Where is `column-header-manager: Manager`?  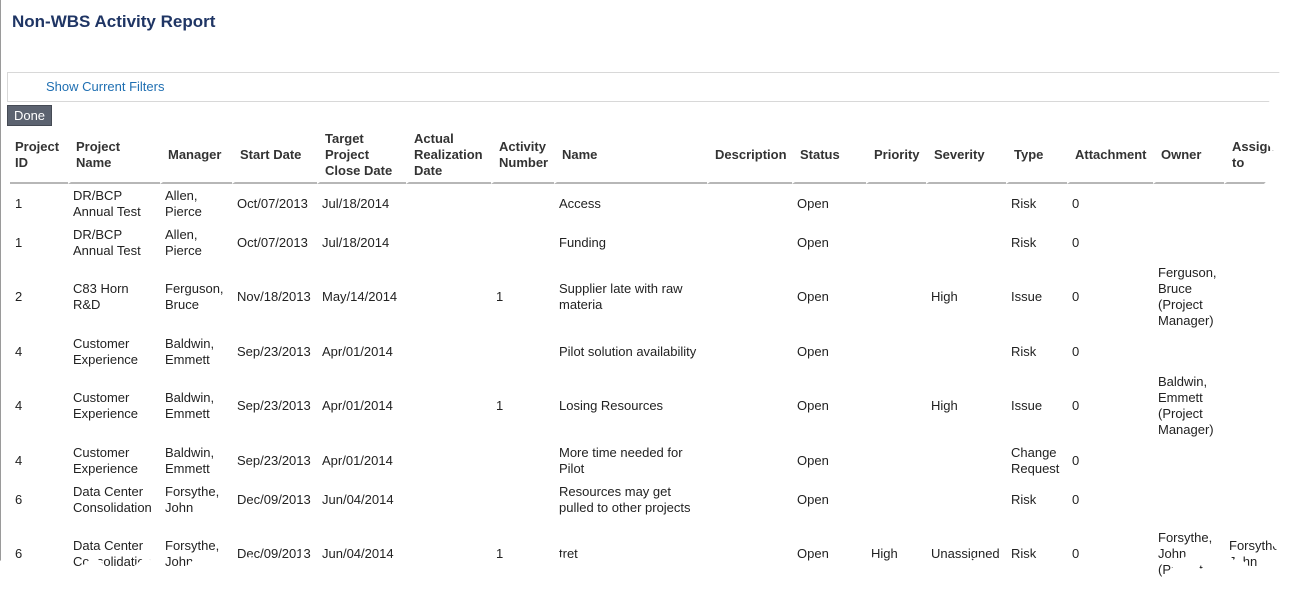
column-header-manager: Manager is located at coordinates (196, 156).